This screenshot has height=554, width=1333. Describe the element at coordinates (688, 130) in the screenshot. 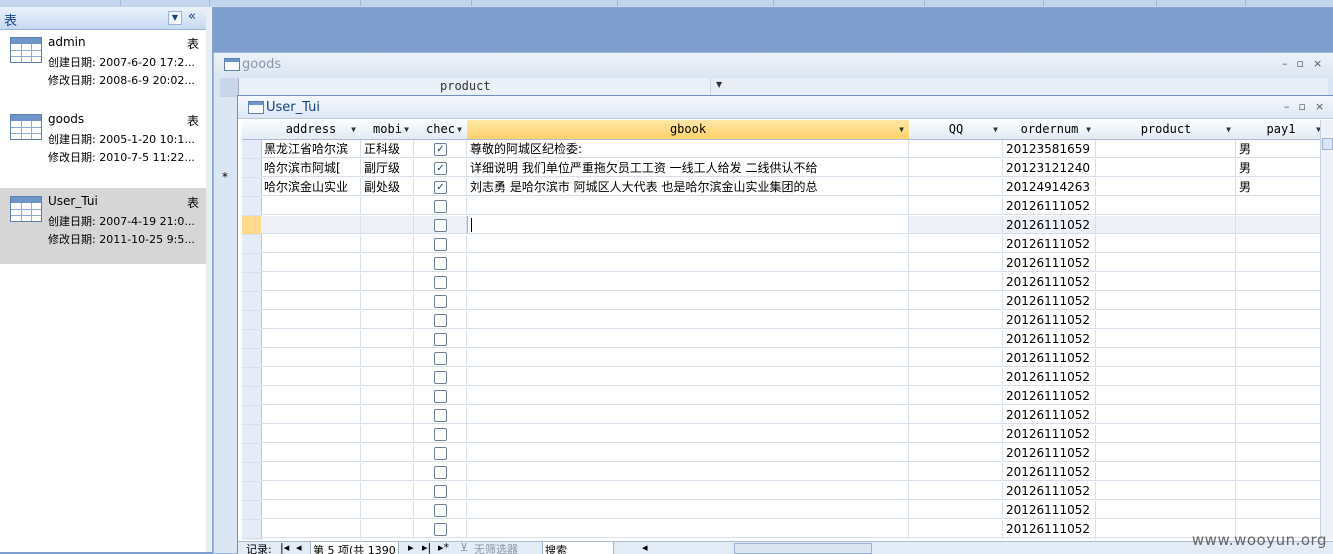

I see `column-header-gbook: gbook ▼` at that location.